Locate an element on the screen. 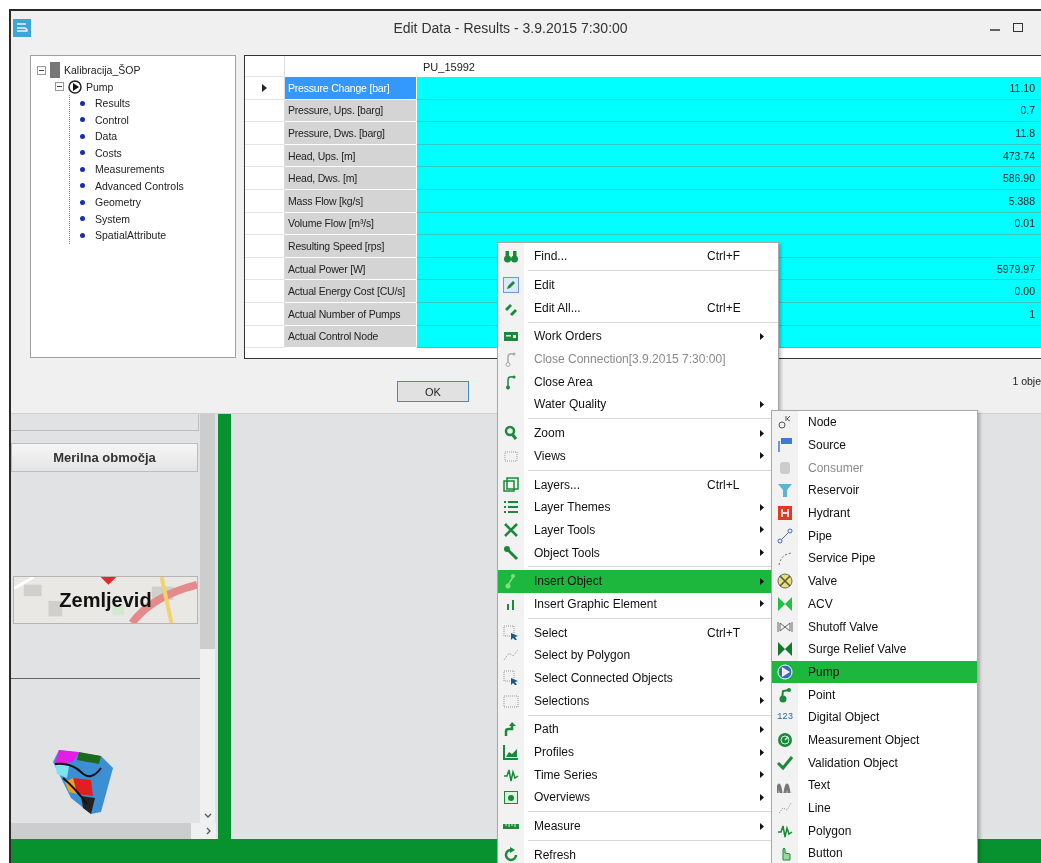  window-title: Edit Data - Results - 3.9.2015 7:30:00 is located at coordinates (510, 28).